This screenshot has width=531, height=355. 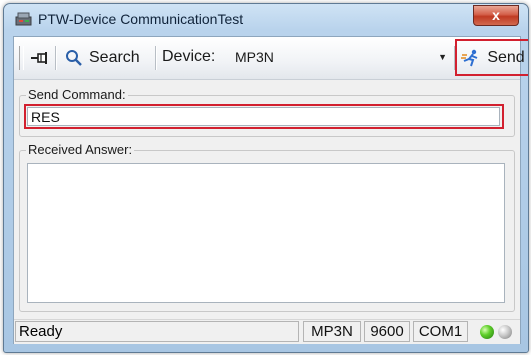 I want to click on toolbar: Search Device: MP3N ▼ Send, so click(x=271, y=58).